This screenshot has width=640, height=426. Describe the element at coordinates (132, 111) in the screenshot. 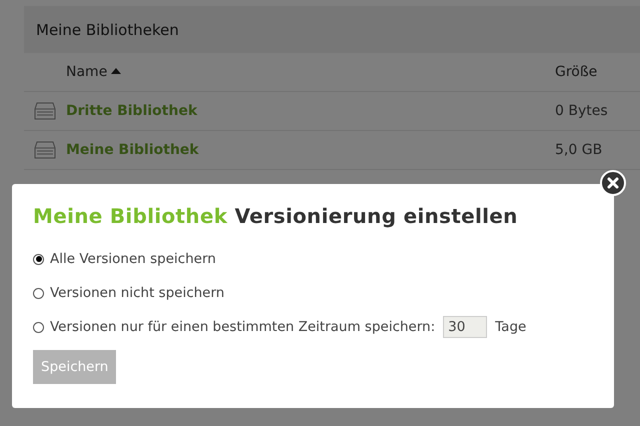

I see `library-link: Dritte Bibliothek` at that location.